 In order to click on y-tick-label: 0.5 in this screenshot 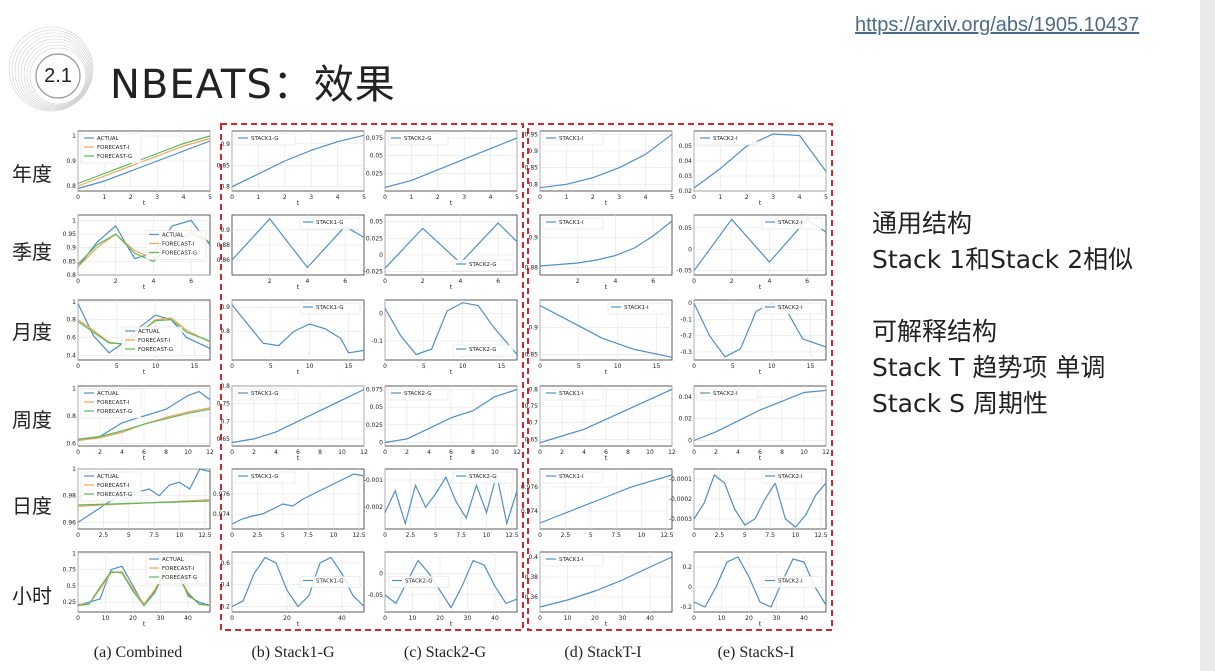, I will do `click(71, 586)`.